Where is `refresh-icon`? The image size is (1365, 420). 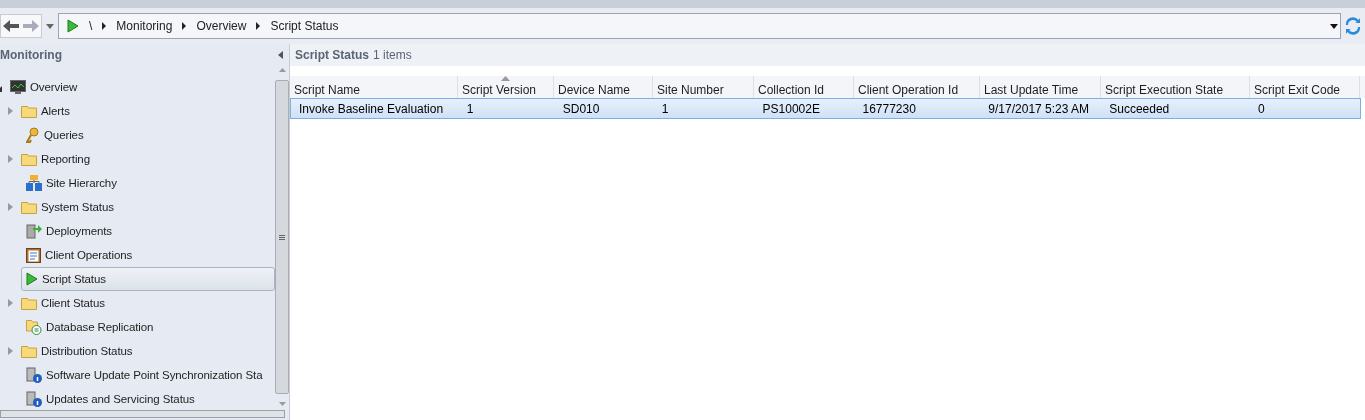 refresh-icon is located at coordinates (1353, 26).